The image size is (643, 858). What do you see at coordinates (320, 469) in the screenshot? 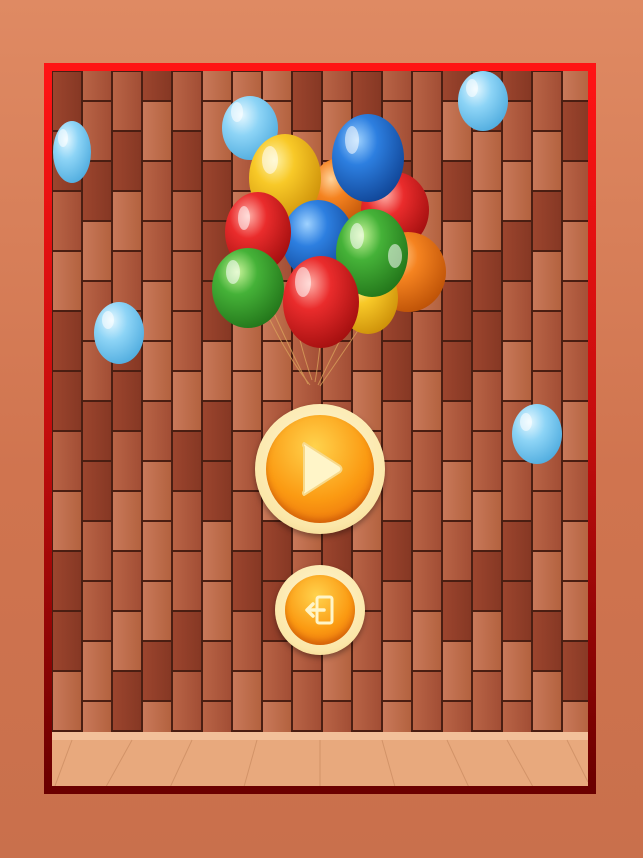
I see `play-button: play-icon` at bounding box center [320, 469].